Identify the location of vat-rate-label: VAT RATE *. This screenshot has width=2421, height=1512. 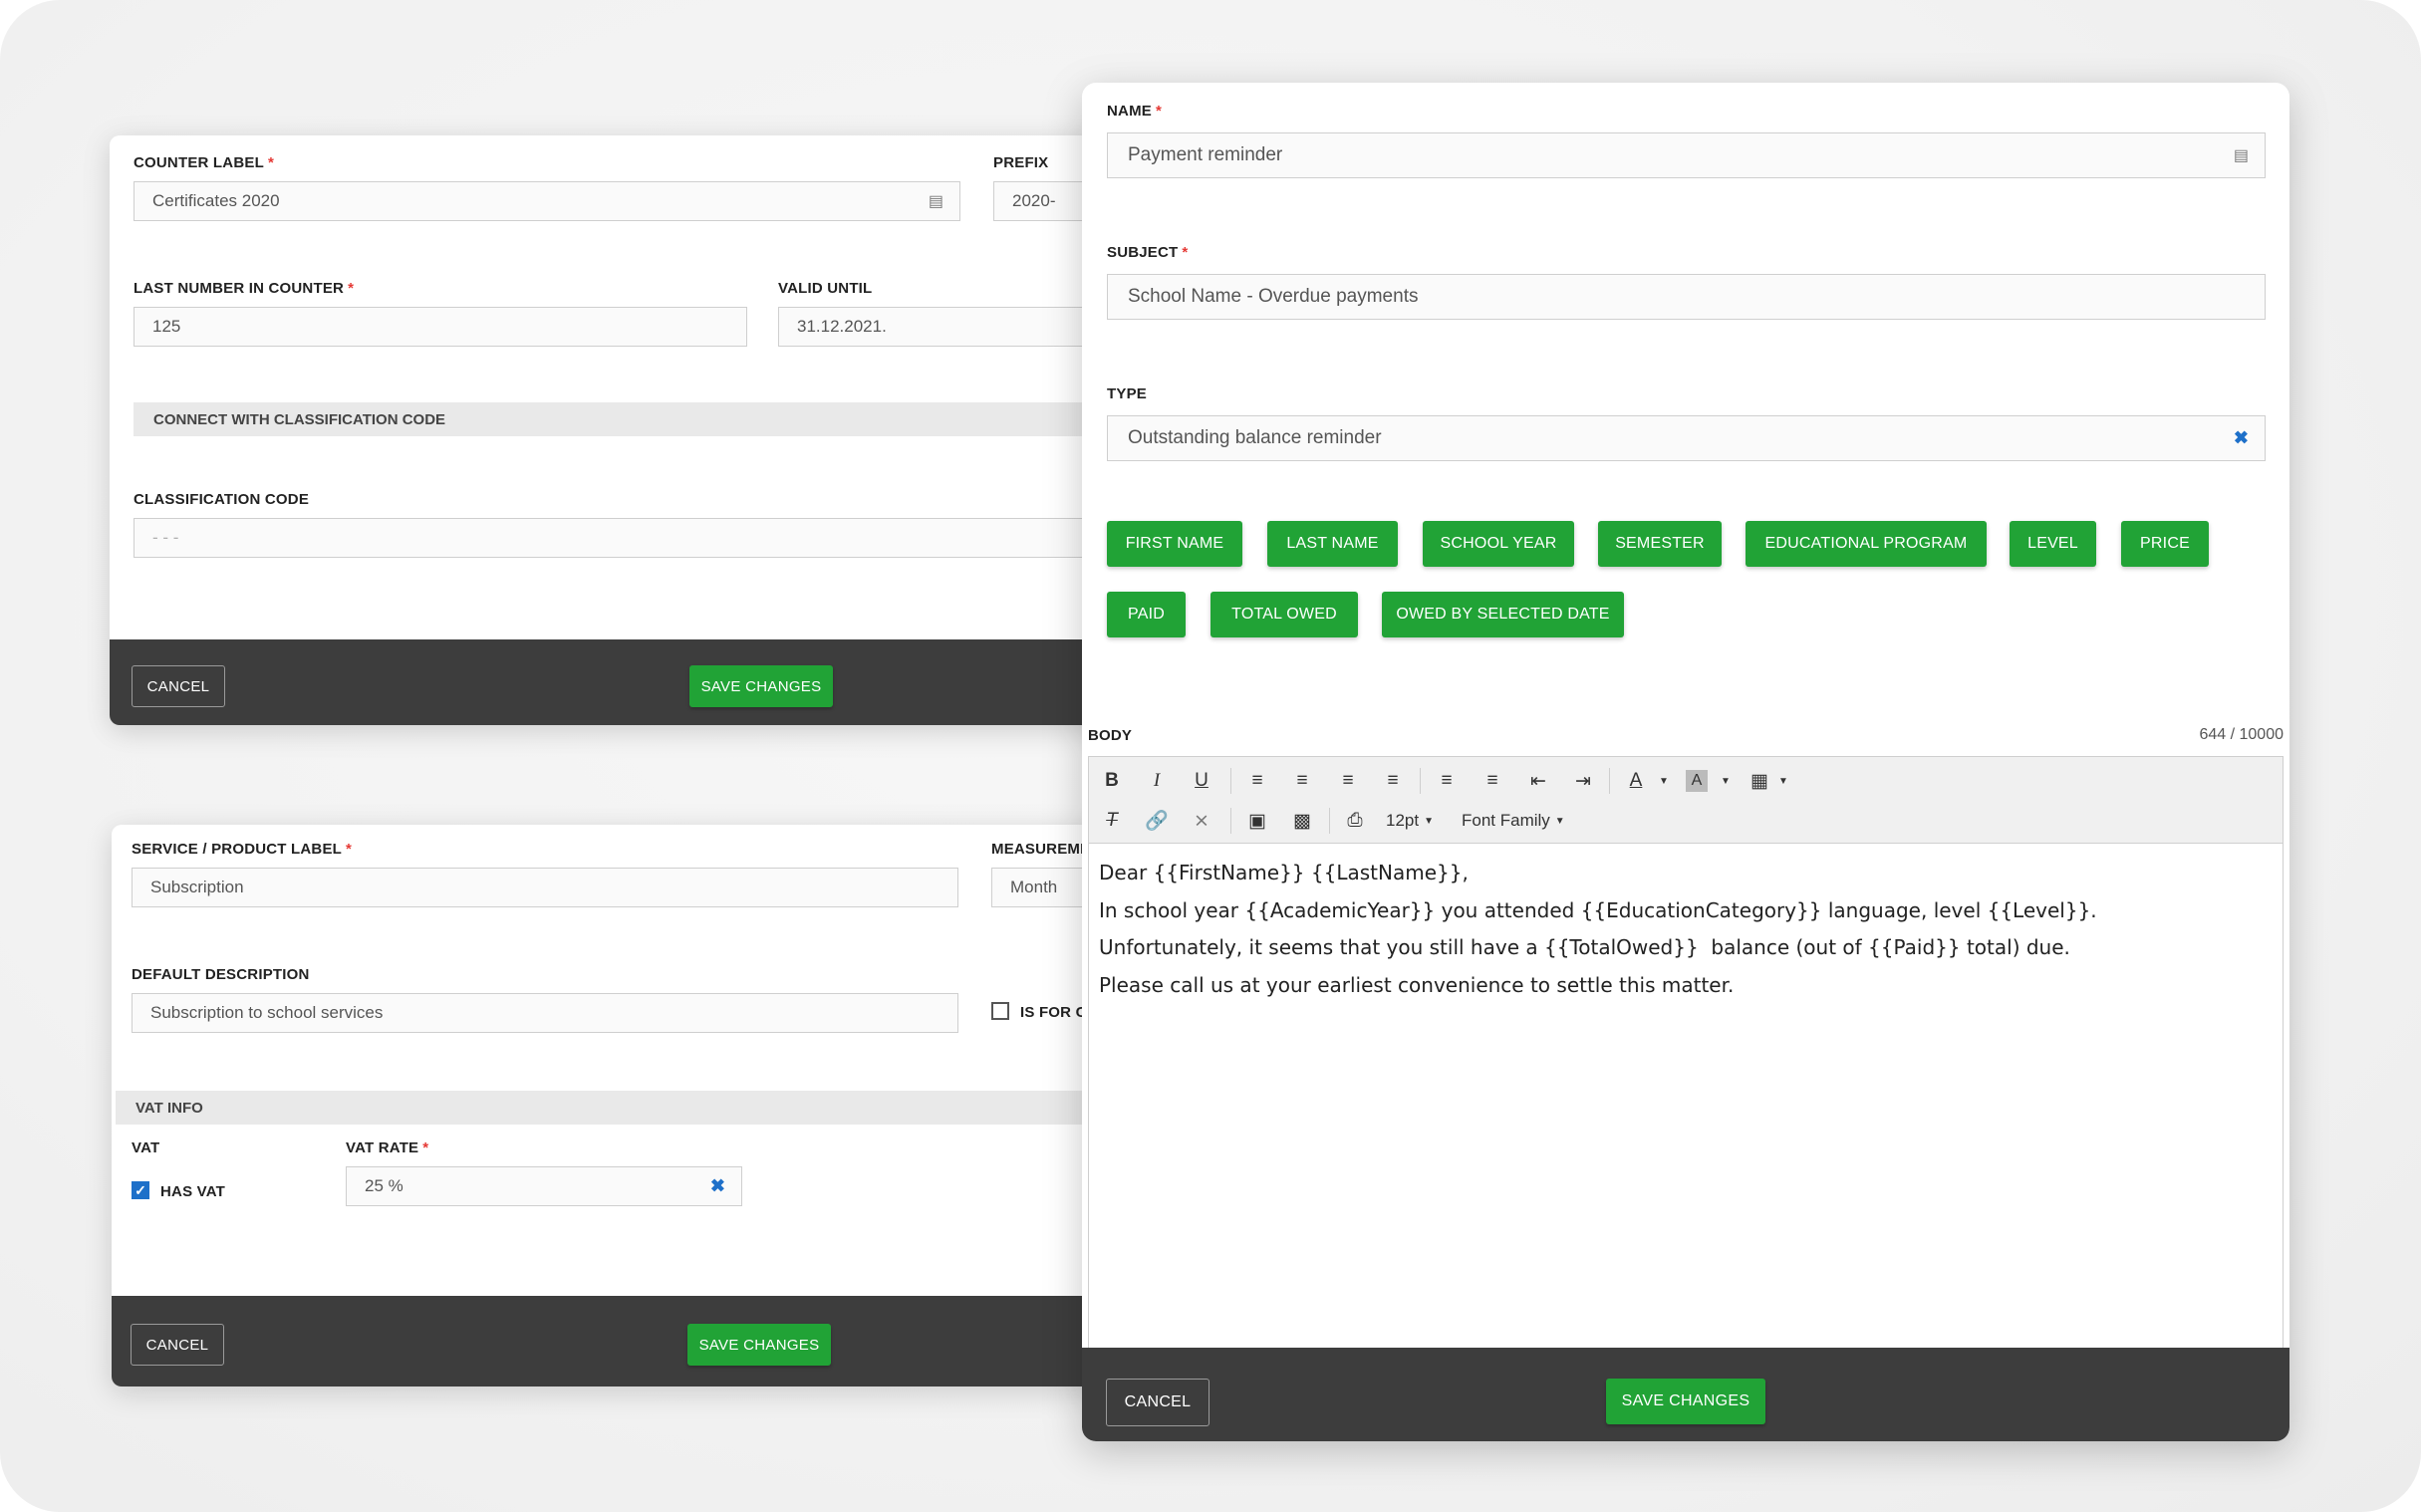
(387, 1147).